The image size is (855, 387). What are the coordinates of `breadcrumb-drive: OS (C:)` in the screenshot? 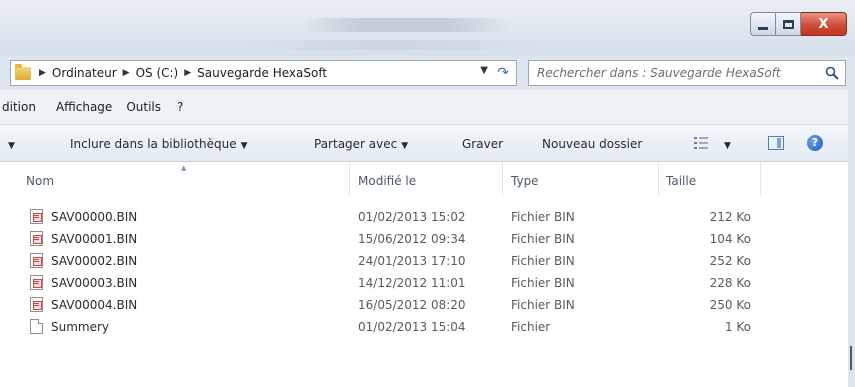 It's located at (157, 73).